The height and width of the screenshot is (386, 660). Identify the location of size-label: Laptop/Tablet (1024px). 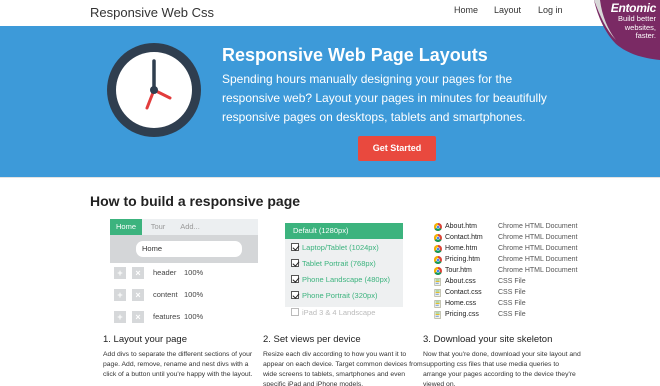
(340, 247).